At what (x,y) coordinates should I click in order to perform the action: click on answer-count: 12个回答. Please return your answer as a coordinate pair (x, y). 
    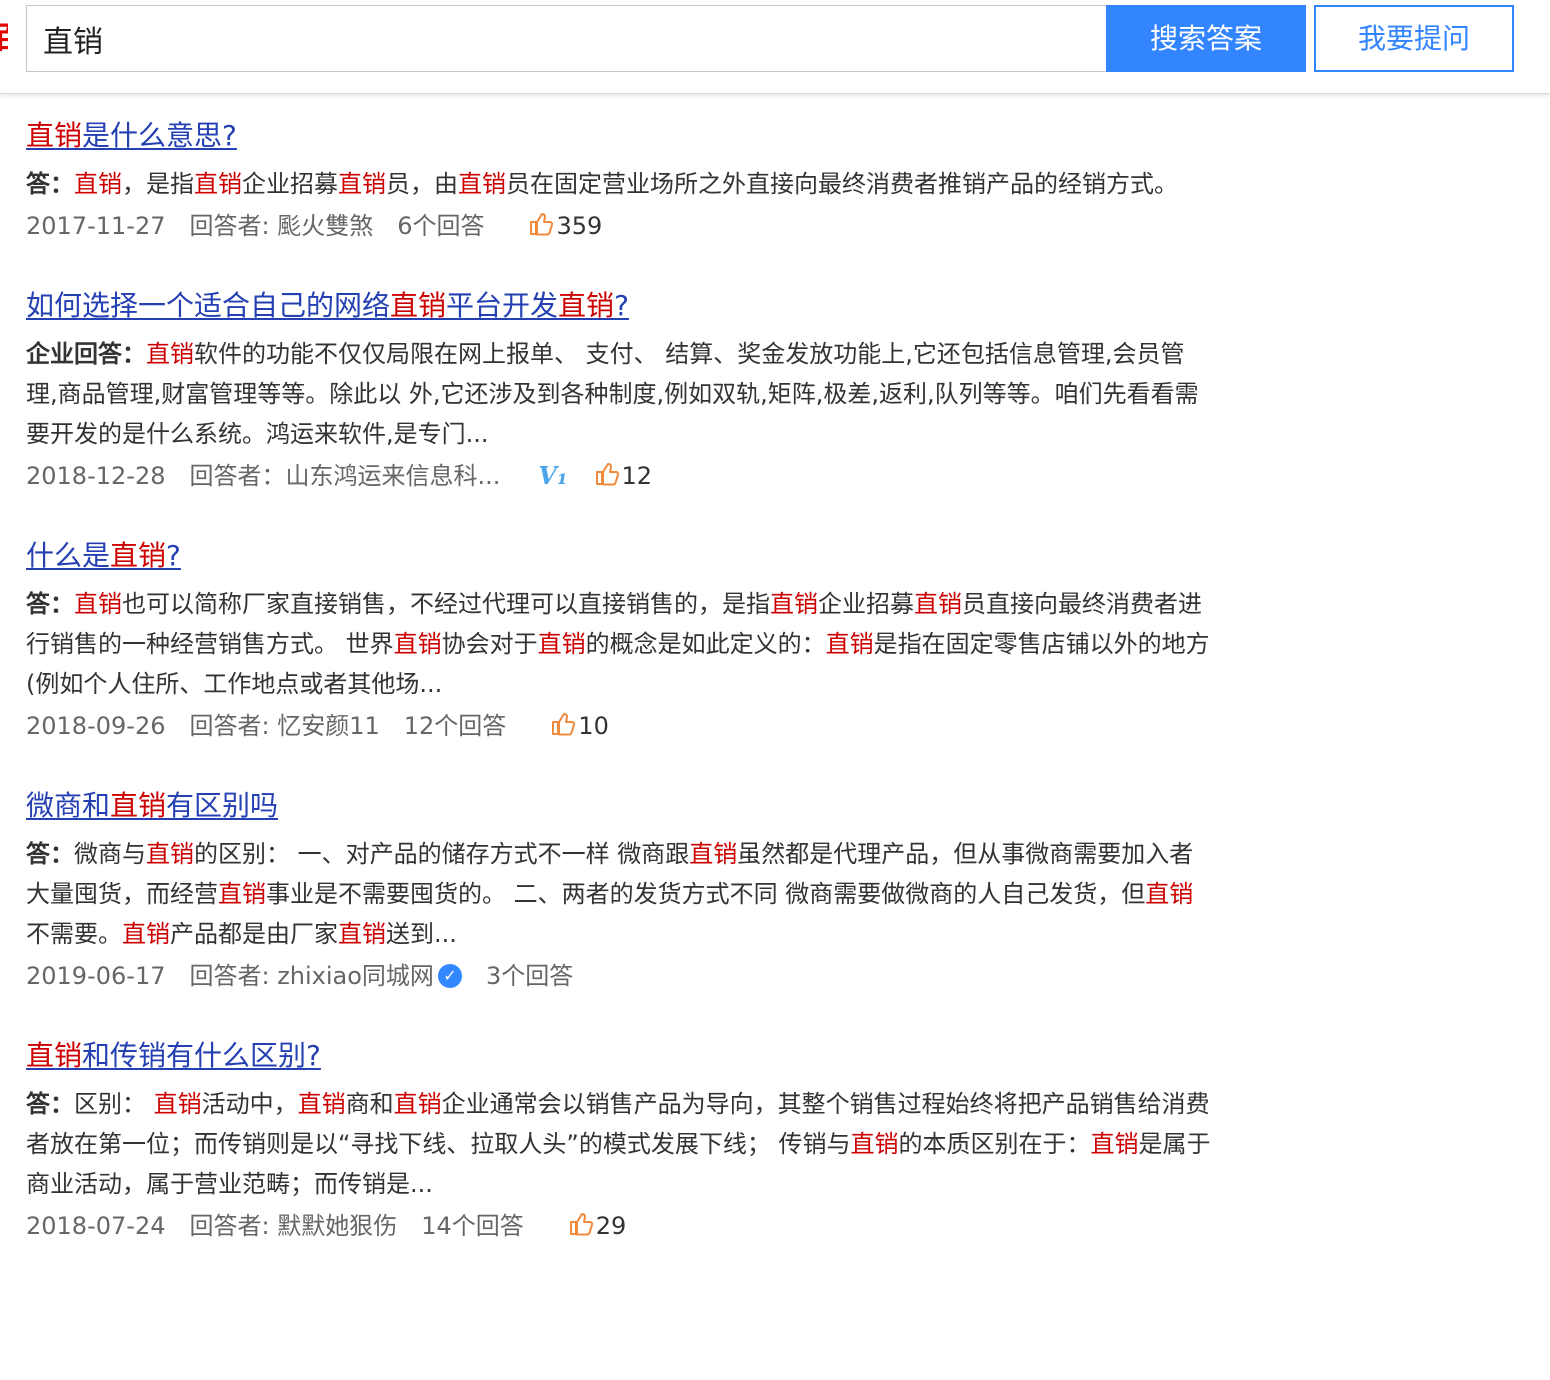
    Looking at the image, I should click on (455, 726).